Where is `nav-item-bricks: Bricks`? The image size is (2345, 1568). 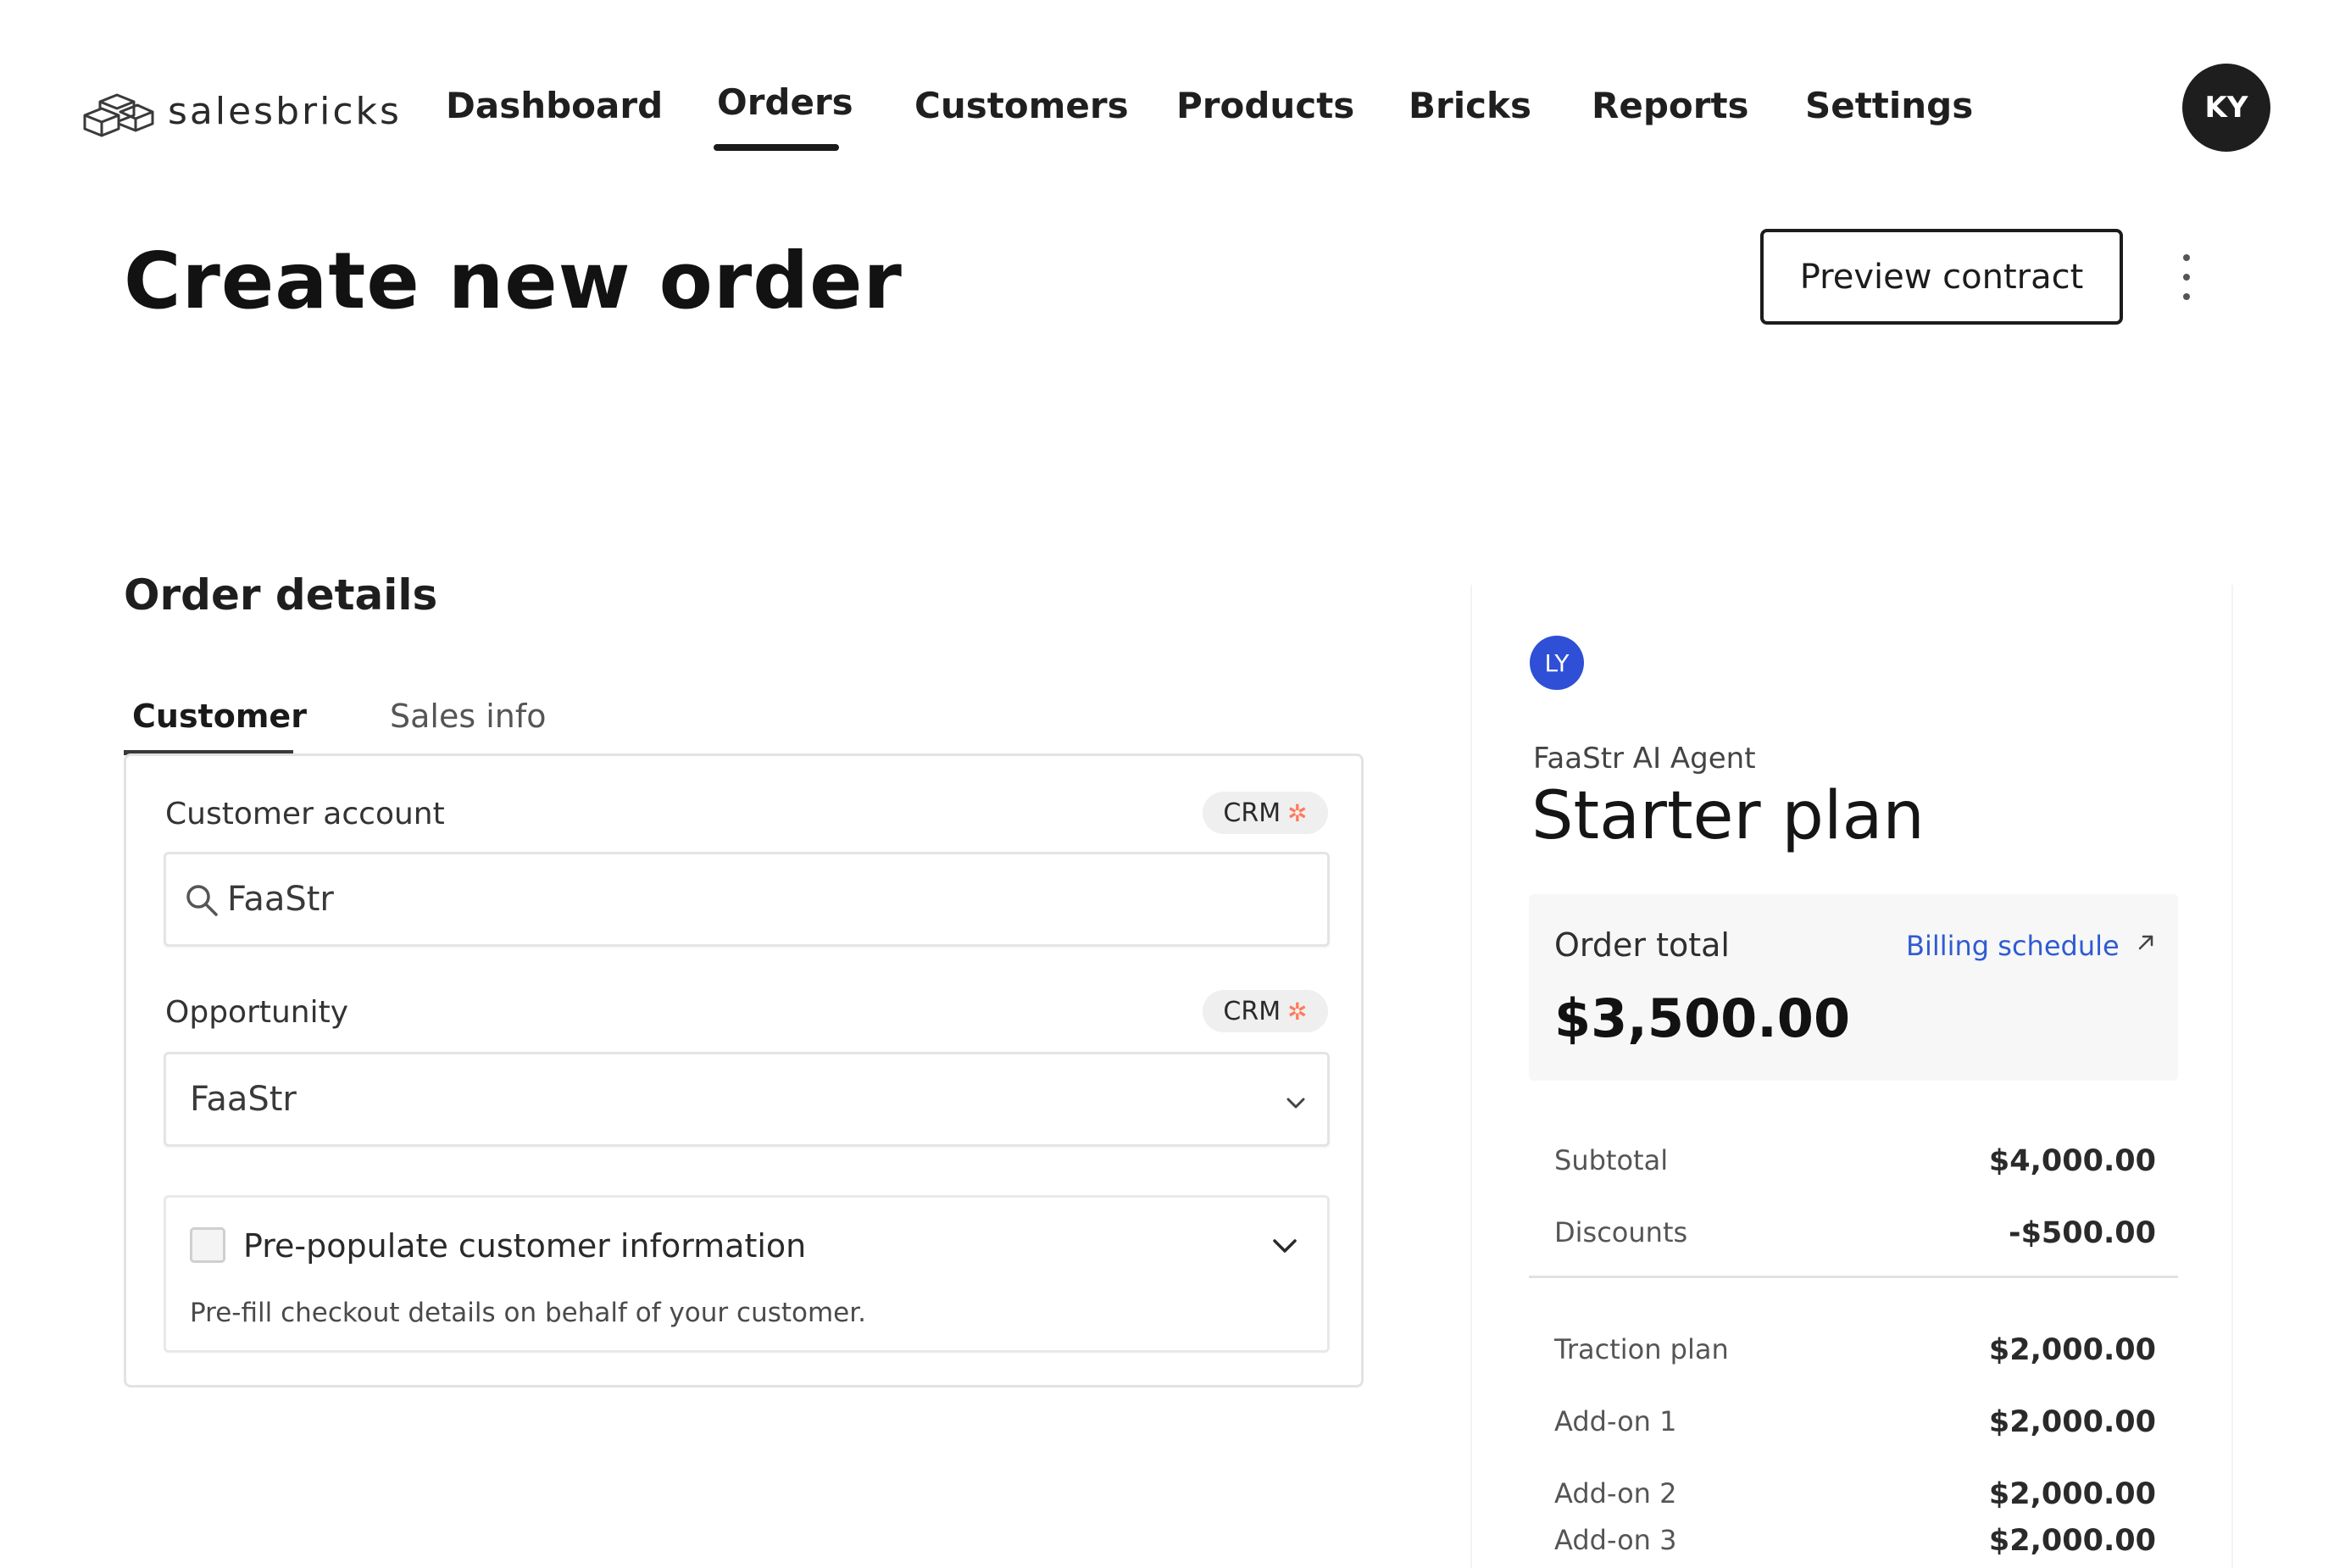 nav-item-bricks: Bricks is located at coordinates (1470, 105).